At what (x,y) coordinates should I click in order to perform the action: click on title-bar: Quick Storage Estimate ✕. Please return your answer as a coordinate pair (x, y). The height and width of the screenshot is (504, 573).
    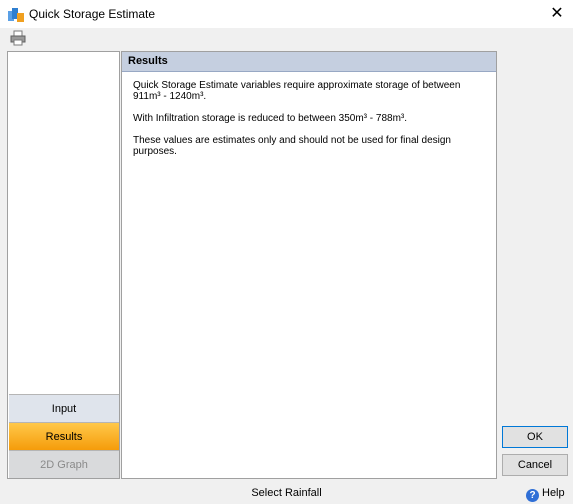
    Looking at the image, I should click on (286, 14).